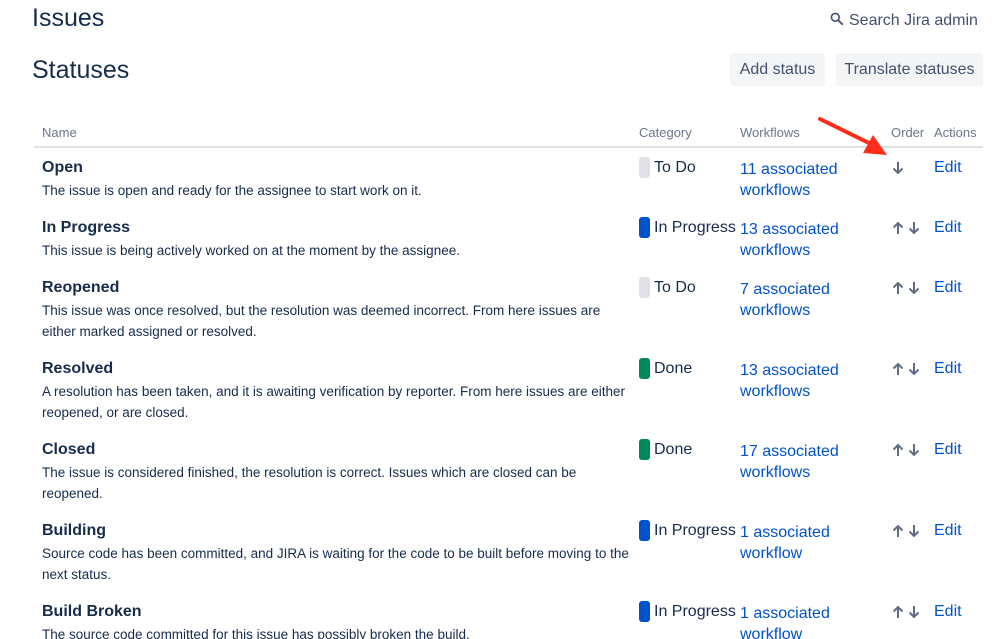 The image size is (999, 639). Describe the element at coordinates (913, 20) in the screenshot. I see `search-link-label: Search Jira admin` at that location.